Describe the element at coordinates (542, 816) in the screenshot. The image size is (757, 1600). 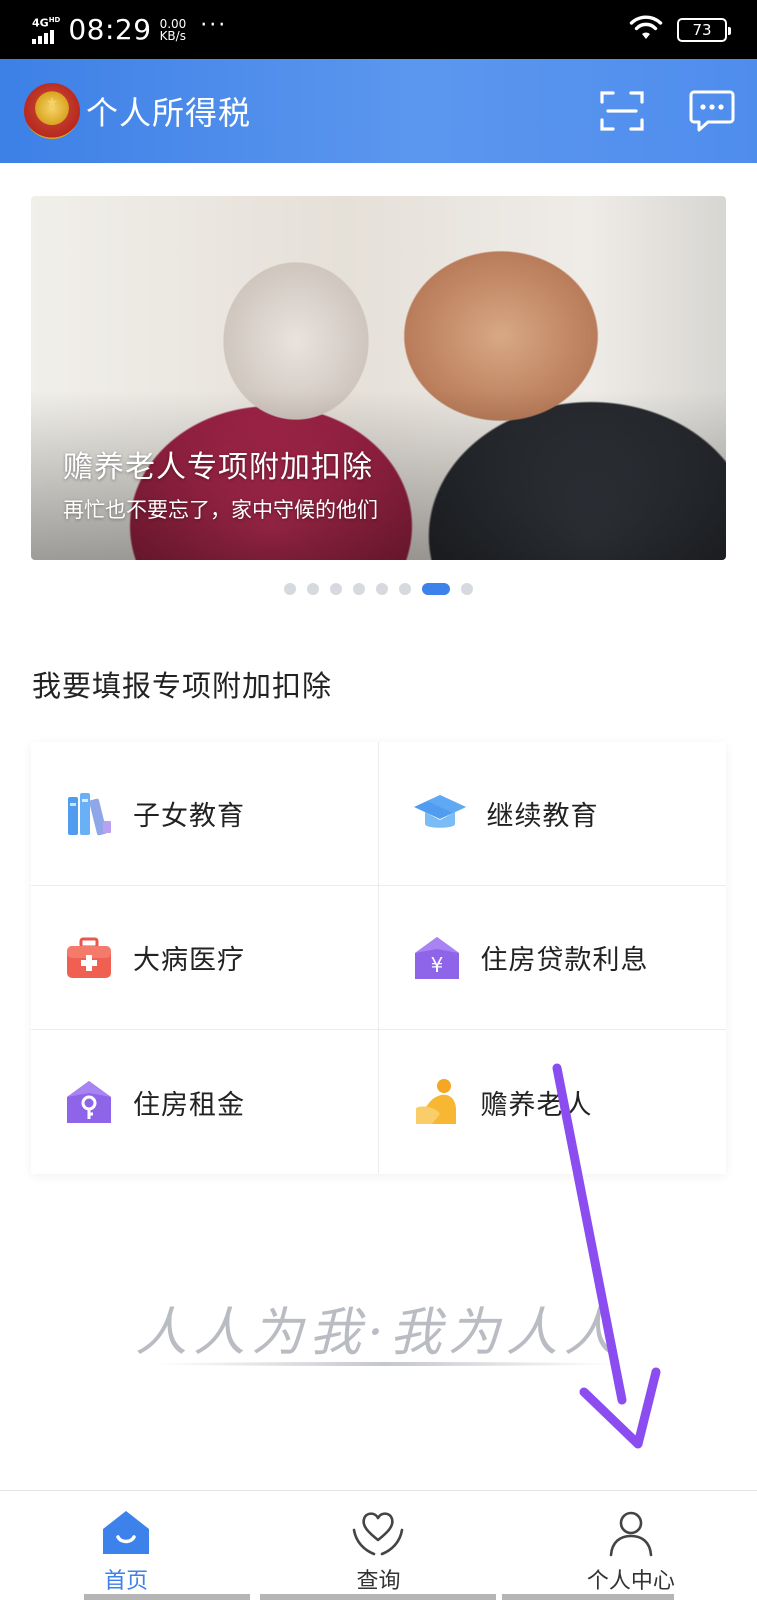
I see `deduction-label: 继续教育` at that location.